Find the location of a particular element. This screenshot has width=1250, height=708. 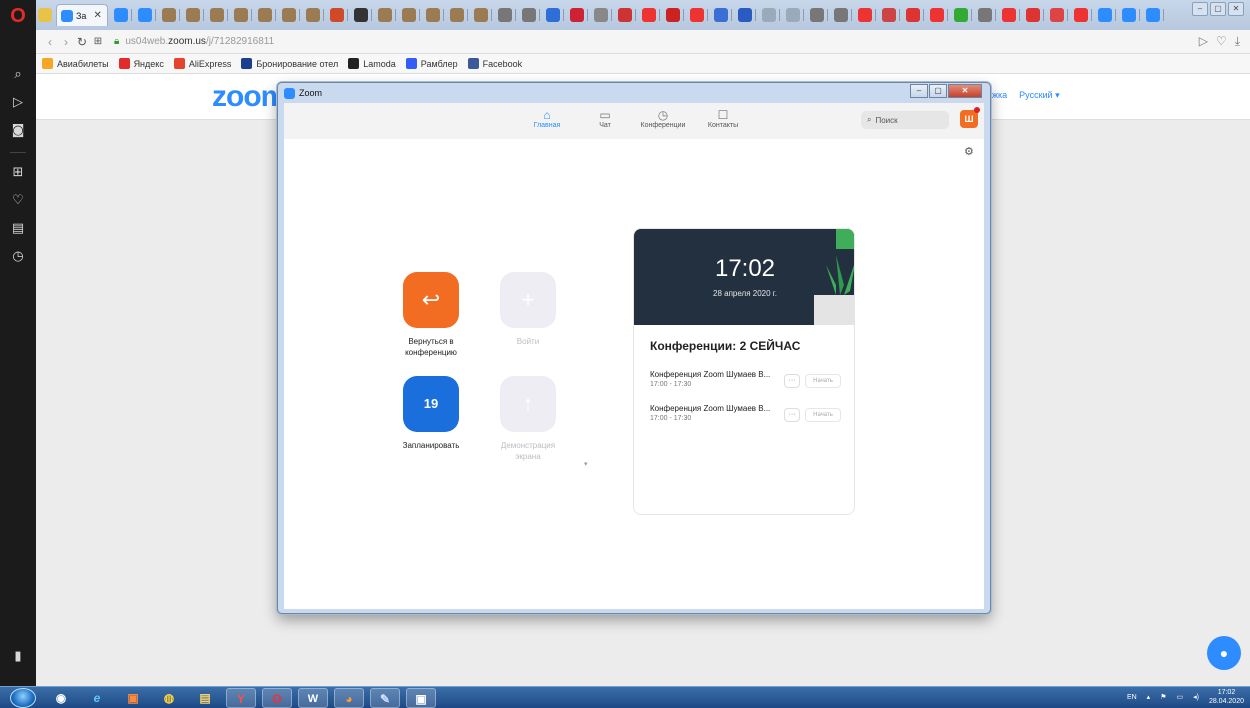

nav-chat: ▭ Чат is located at coordinates (605, 118).